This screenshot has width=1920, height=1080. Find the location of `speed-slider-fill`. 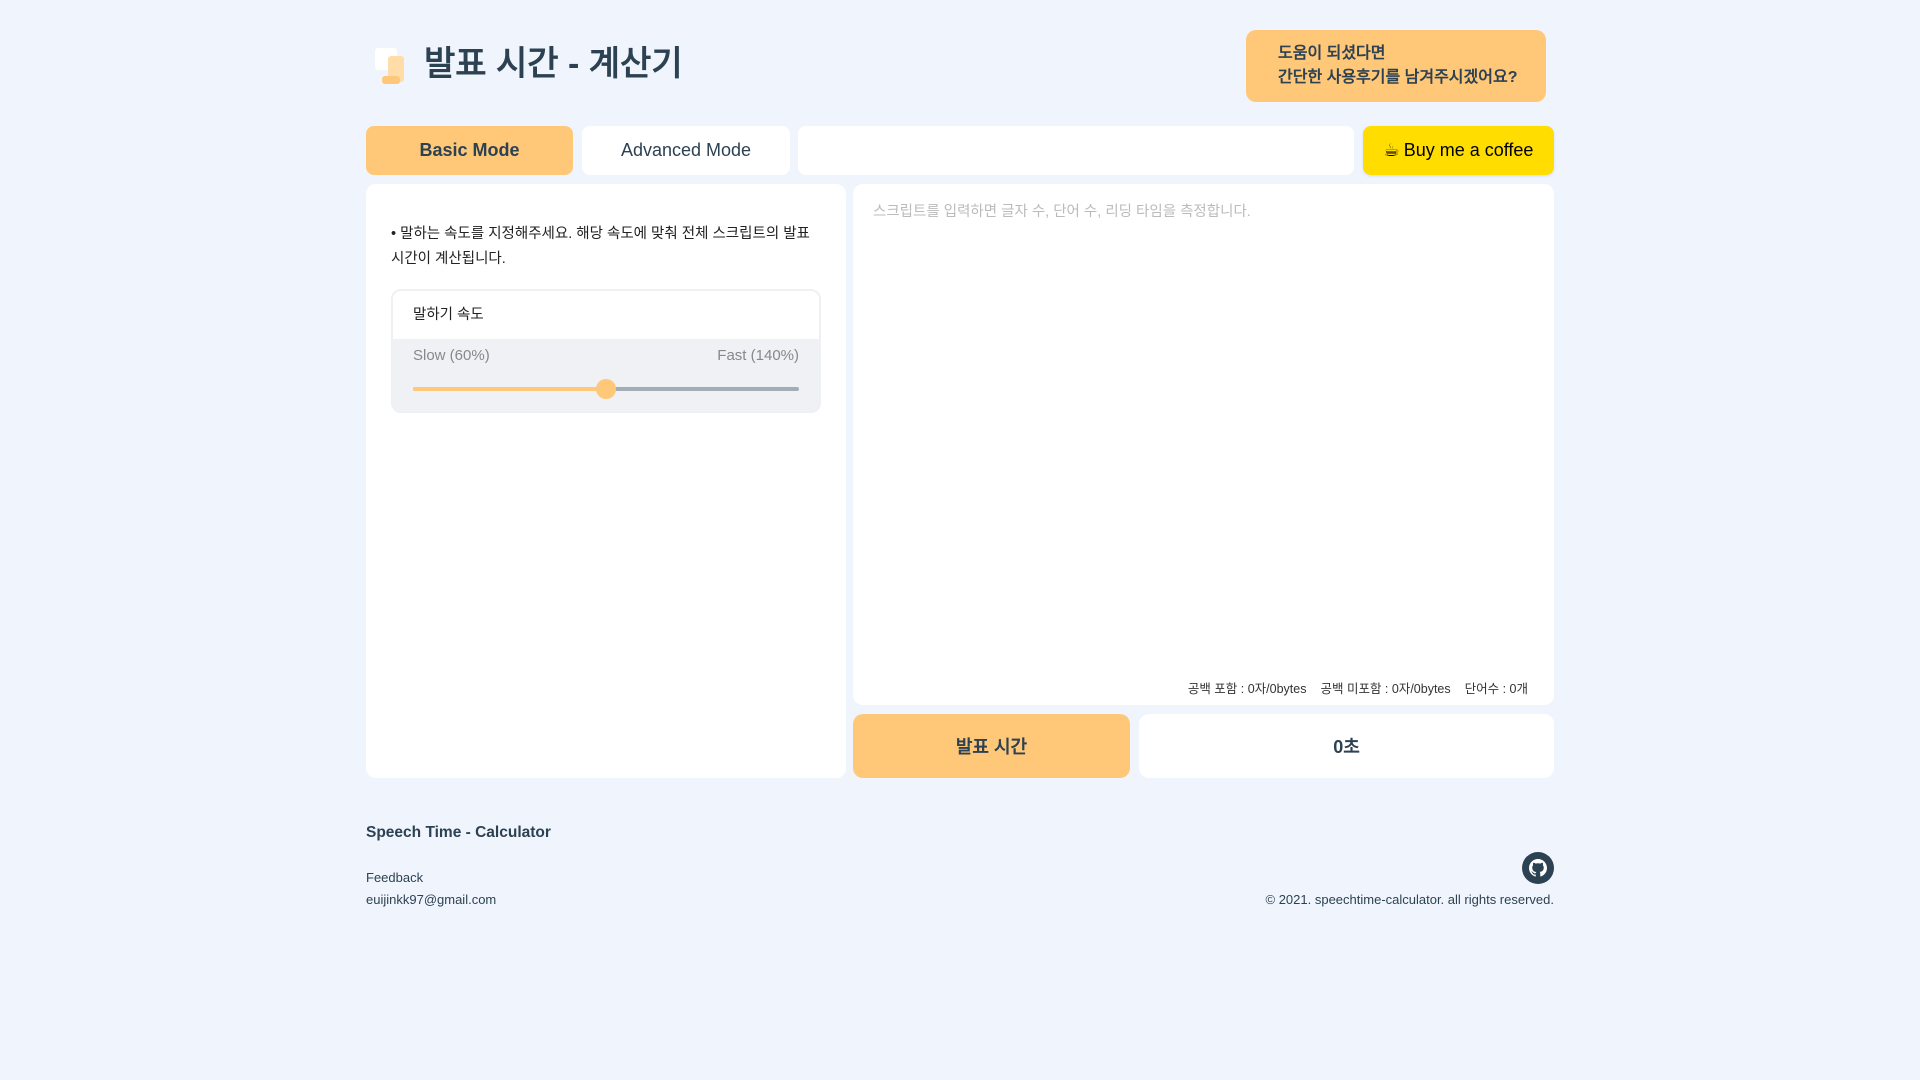

speed-slider-fill is located at coordinates (509, 389).